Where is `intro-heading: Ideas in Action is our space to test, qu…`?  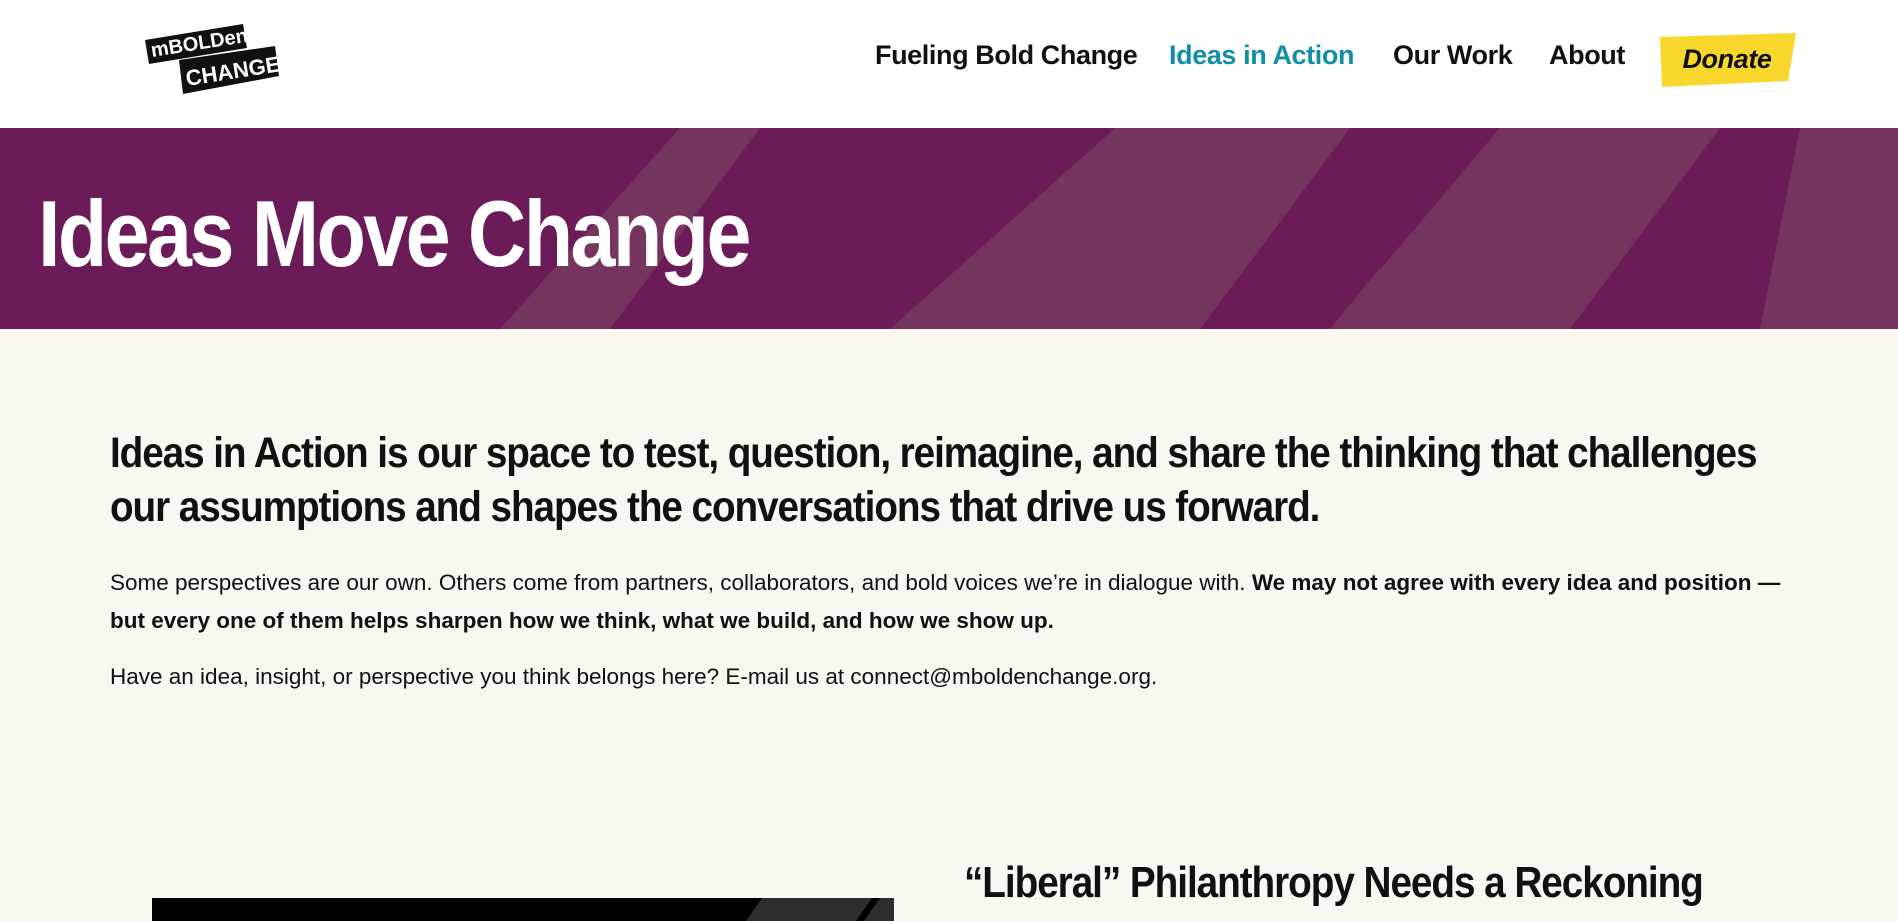 intro-heading: Ideas in Action is our space to test, qu… is located at coordinates (934, 480).